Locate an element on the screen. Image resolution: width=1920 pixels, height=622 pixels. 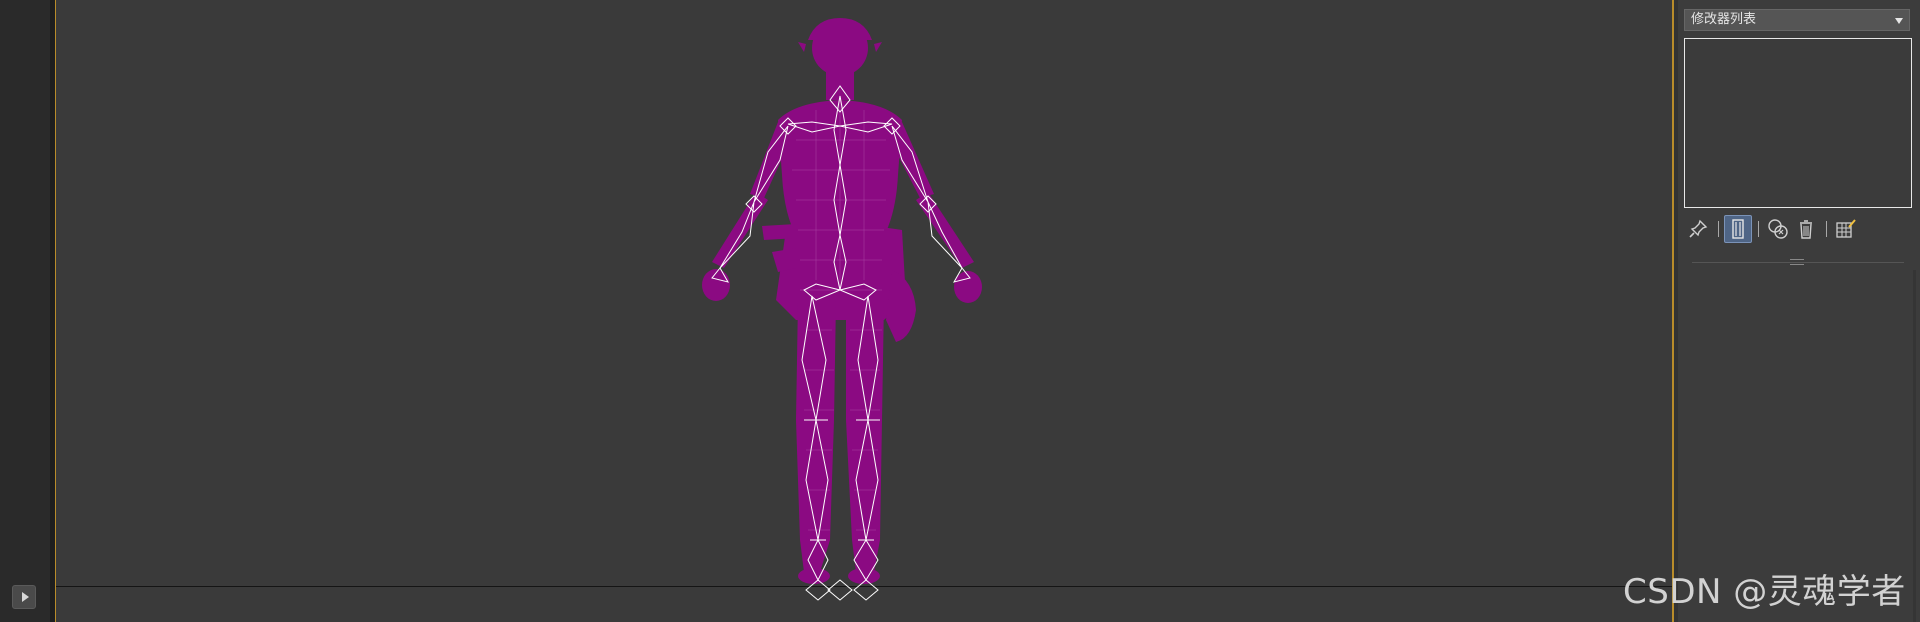
make-unique-icon is located at coordinates (1778, 229).